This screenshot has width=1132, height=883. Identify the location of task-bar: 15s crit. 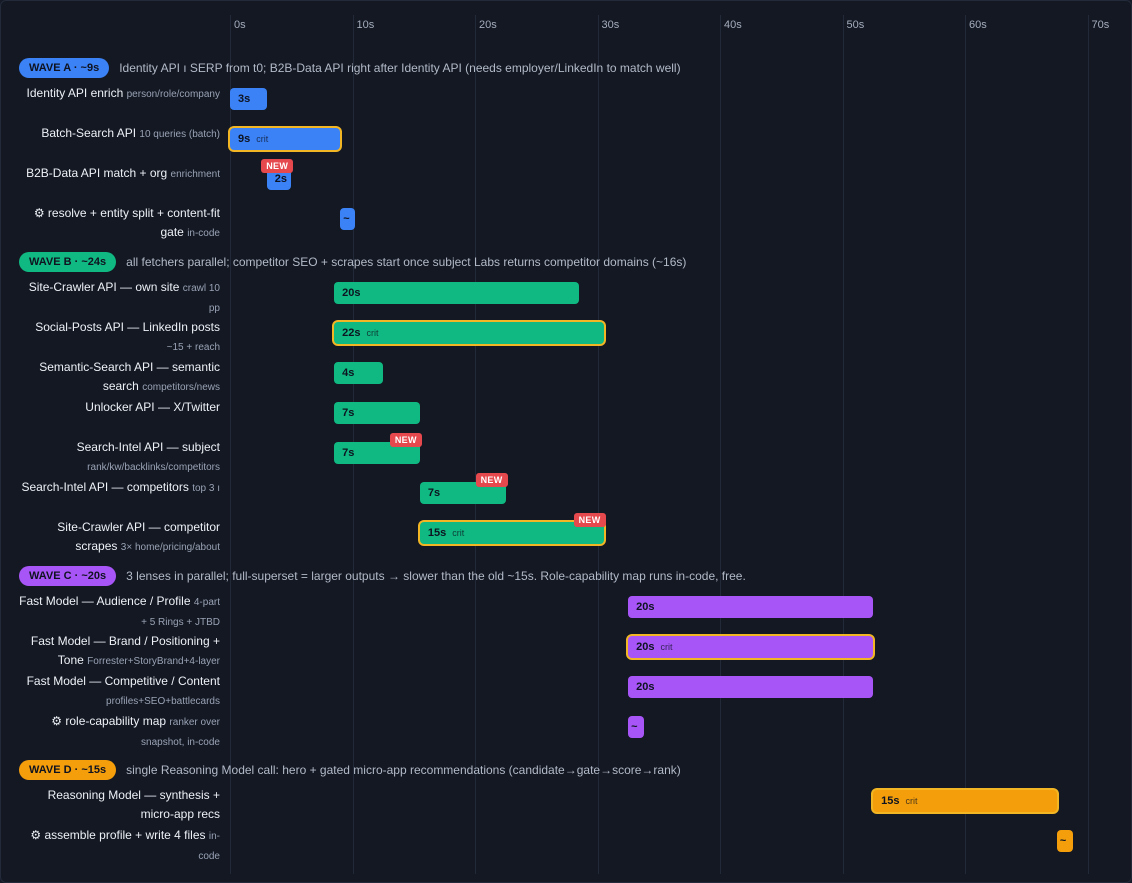
(965, 801).